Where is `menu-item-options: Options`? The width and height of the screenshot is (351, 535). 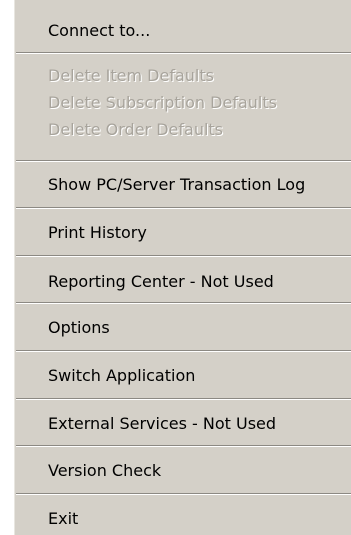 menu-item-options: Options is located at coordinates (182, 328).